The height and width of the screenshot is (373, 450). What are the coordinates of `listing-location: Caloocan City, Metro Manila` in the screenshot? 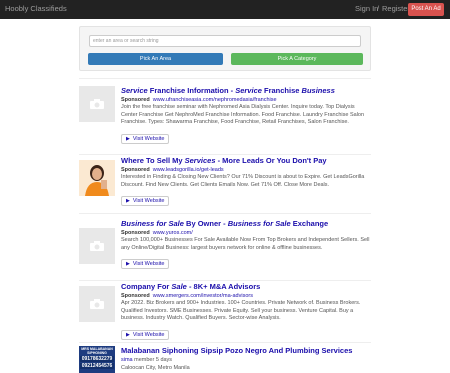 It's located at (155, 368).